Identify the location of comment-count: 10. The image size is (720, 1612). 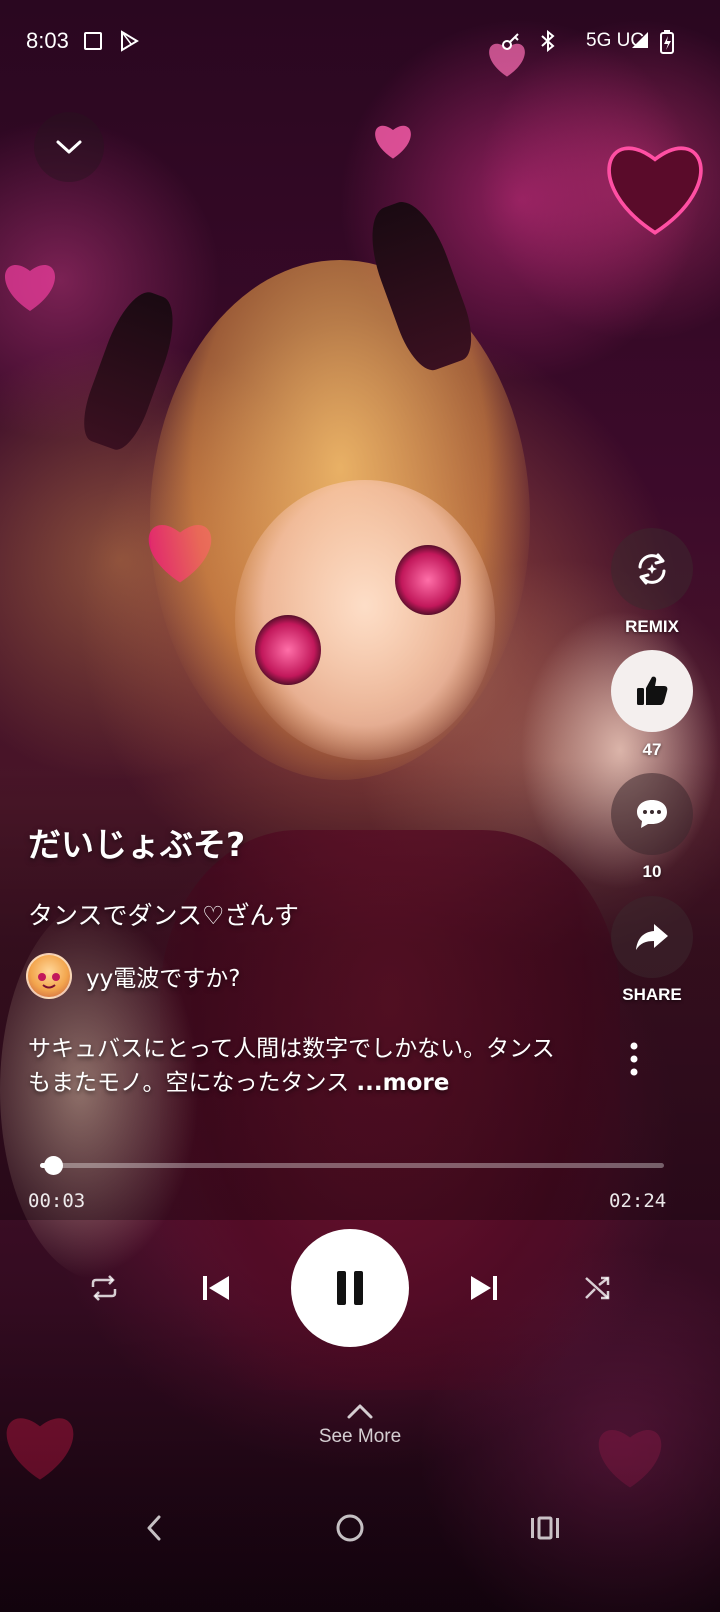
(652, 871).